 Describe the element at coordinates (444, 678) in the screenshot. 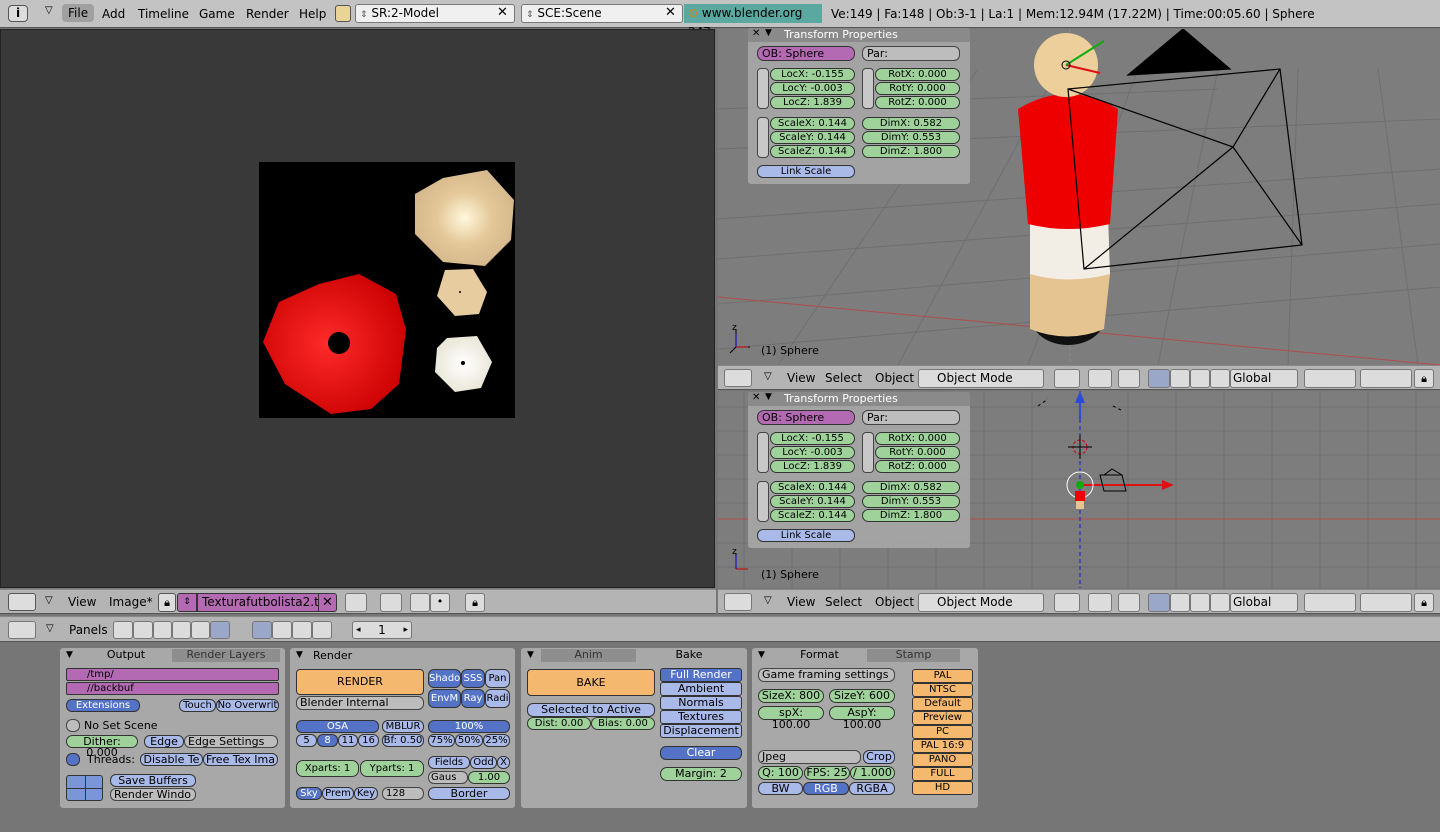

I see `shadow-button: Shado` at that location.